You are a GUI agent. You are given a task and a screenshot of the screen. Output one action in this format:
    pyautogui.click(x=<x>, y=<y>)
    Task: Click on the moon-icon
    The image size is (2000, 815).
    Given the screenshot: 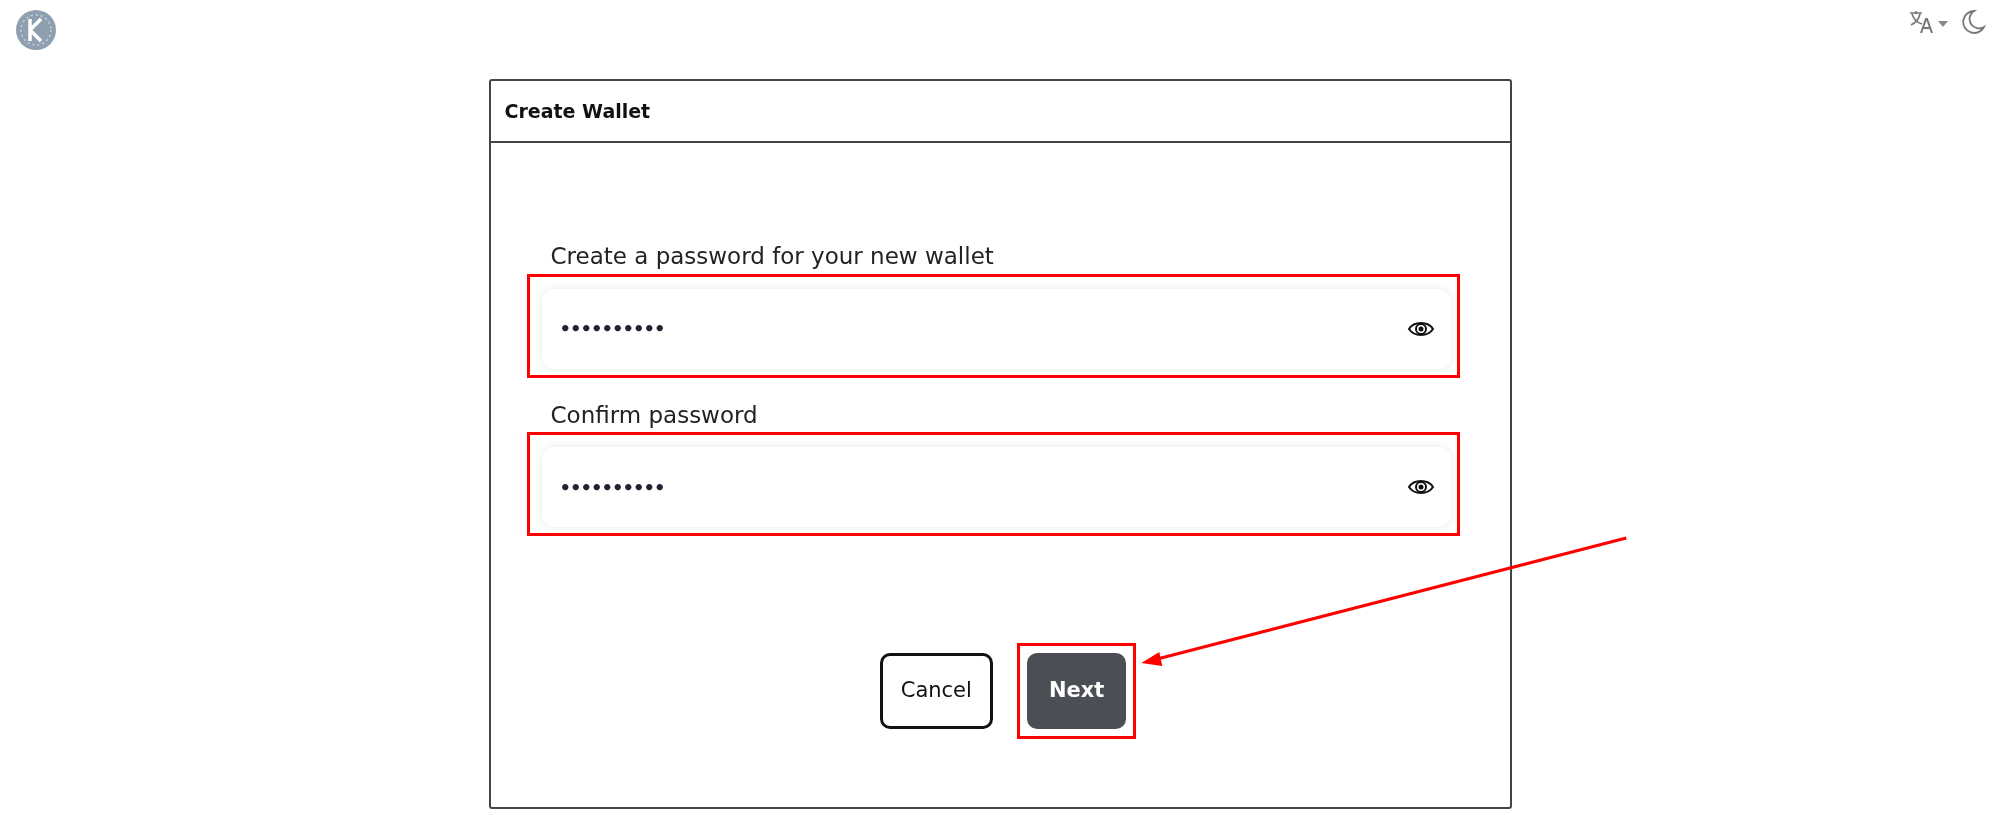 What is the action you would take?
    pyautogui.click(x=1973, y=22)
    